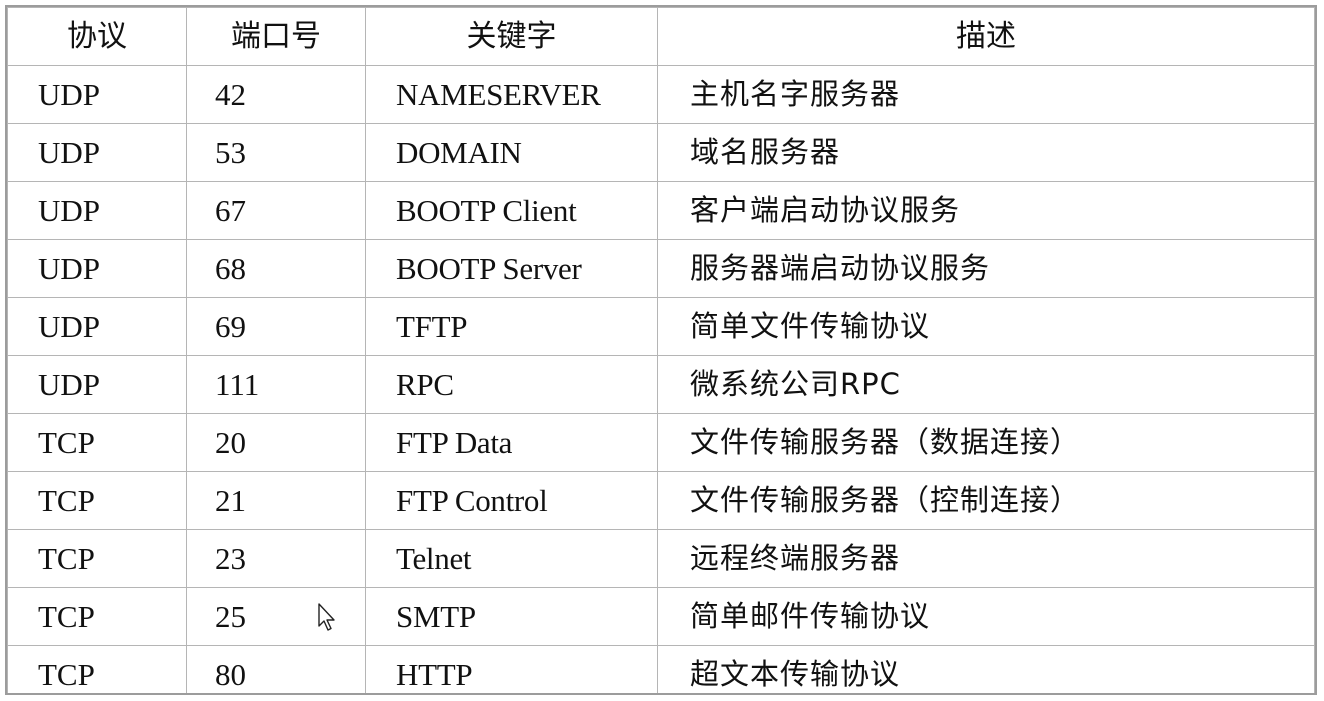 The width and height of the screenshot is (1324, 701). Describe the element at coordinates (986, 326) in the screenshot. I see `cell-description: 简单文件传输协议` at that location.